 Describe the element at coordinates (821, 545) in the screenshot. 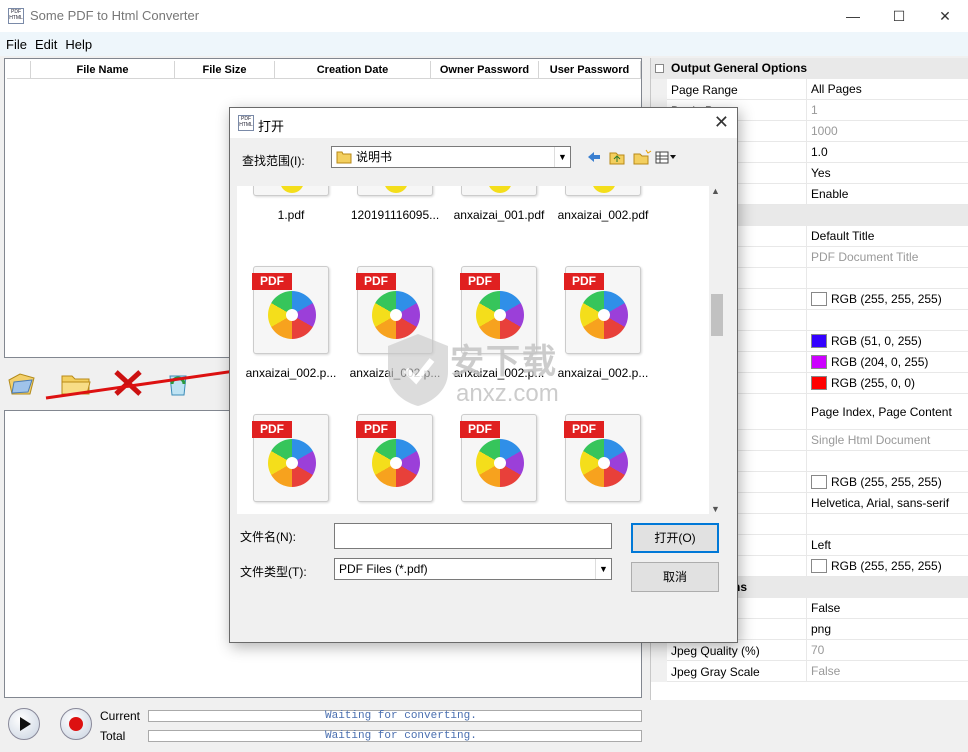

I see `property-value-text: Left` at that location.